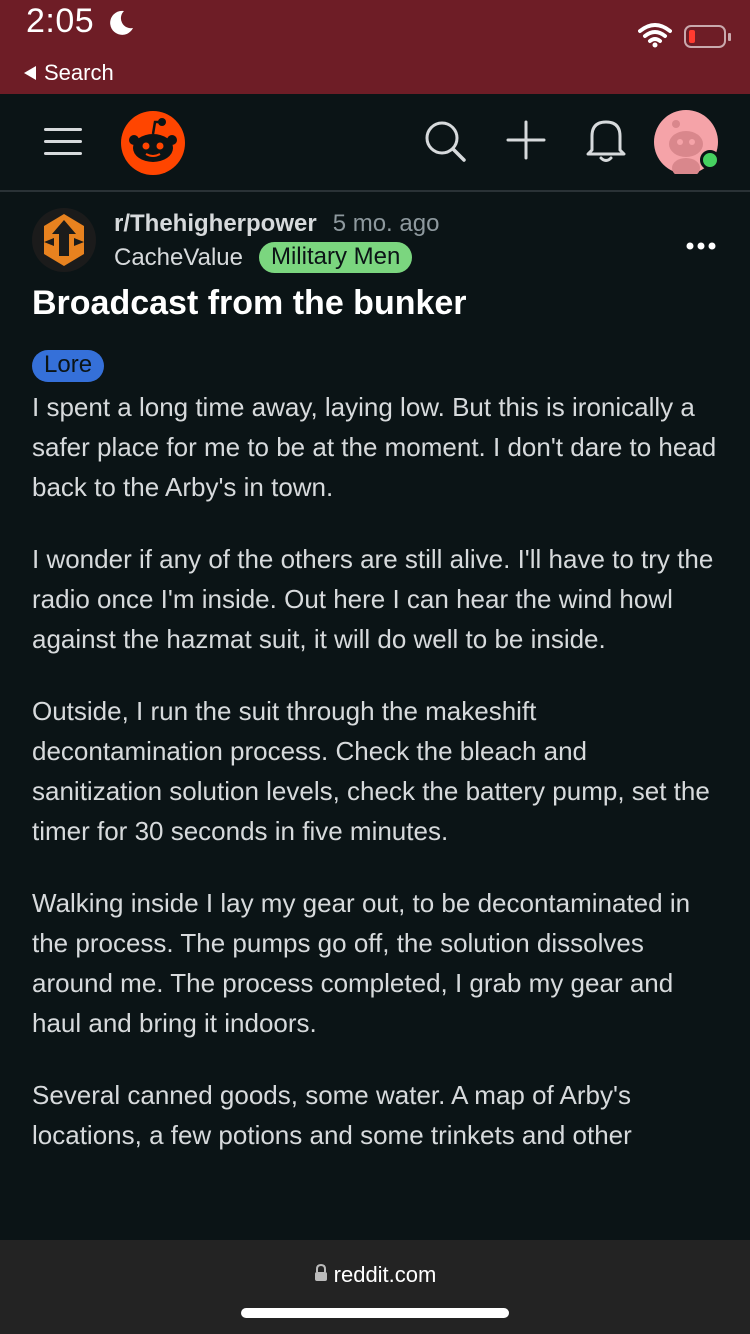 Image resolution: width=750 pixels, height=1334 pixels. I want to click on avatar, so click(687, 144).